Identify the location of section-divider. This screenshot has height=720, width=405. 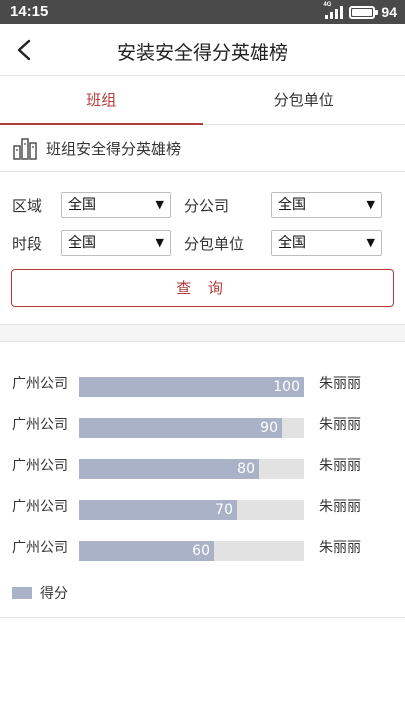
(202, 333).